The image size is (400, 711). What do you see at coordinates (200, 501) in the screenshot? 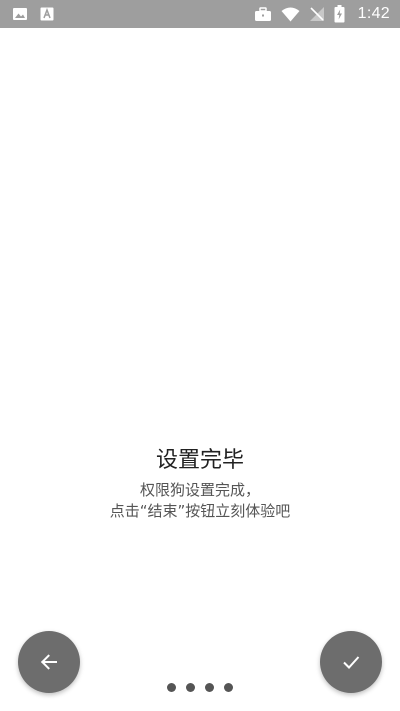
I see `page-description: 权限狗设置完成， 点击“结束”按钮立刻体验吧` at bounding box center [200, 501].